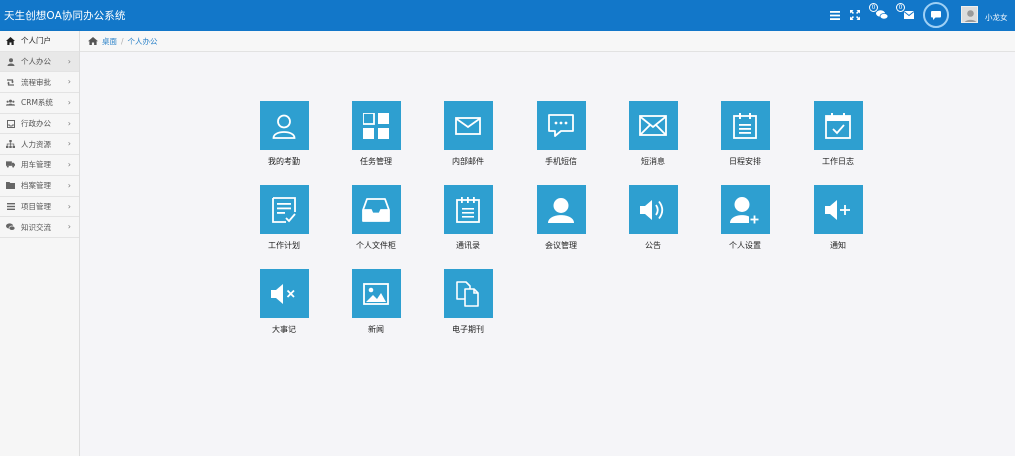  I want to click on sidebar-item-portal: 个人门户, so click(39, 41).